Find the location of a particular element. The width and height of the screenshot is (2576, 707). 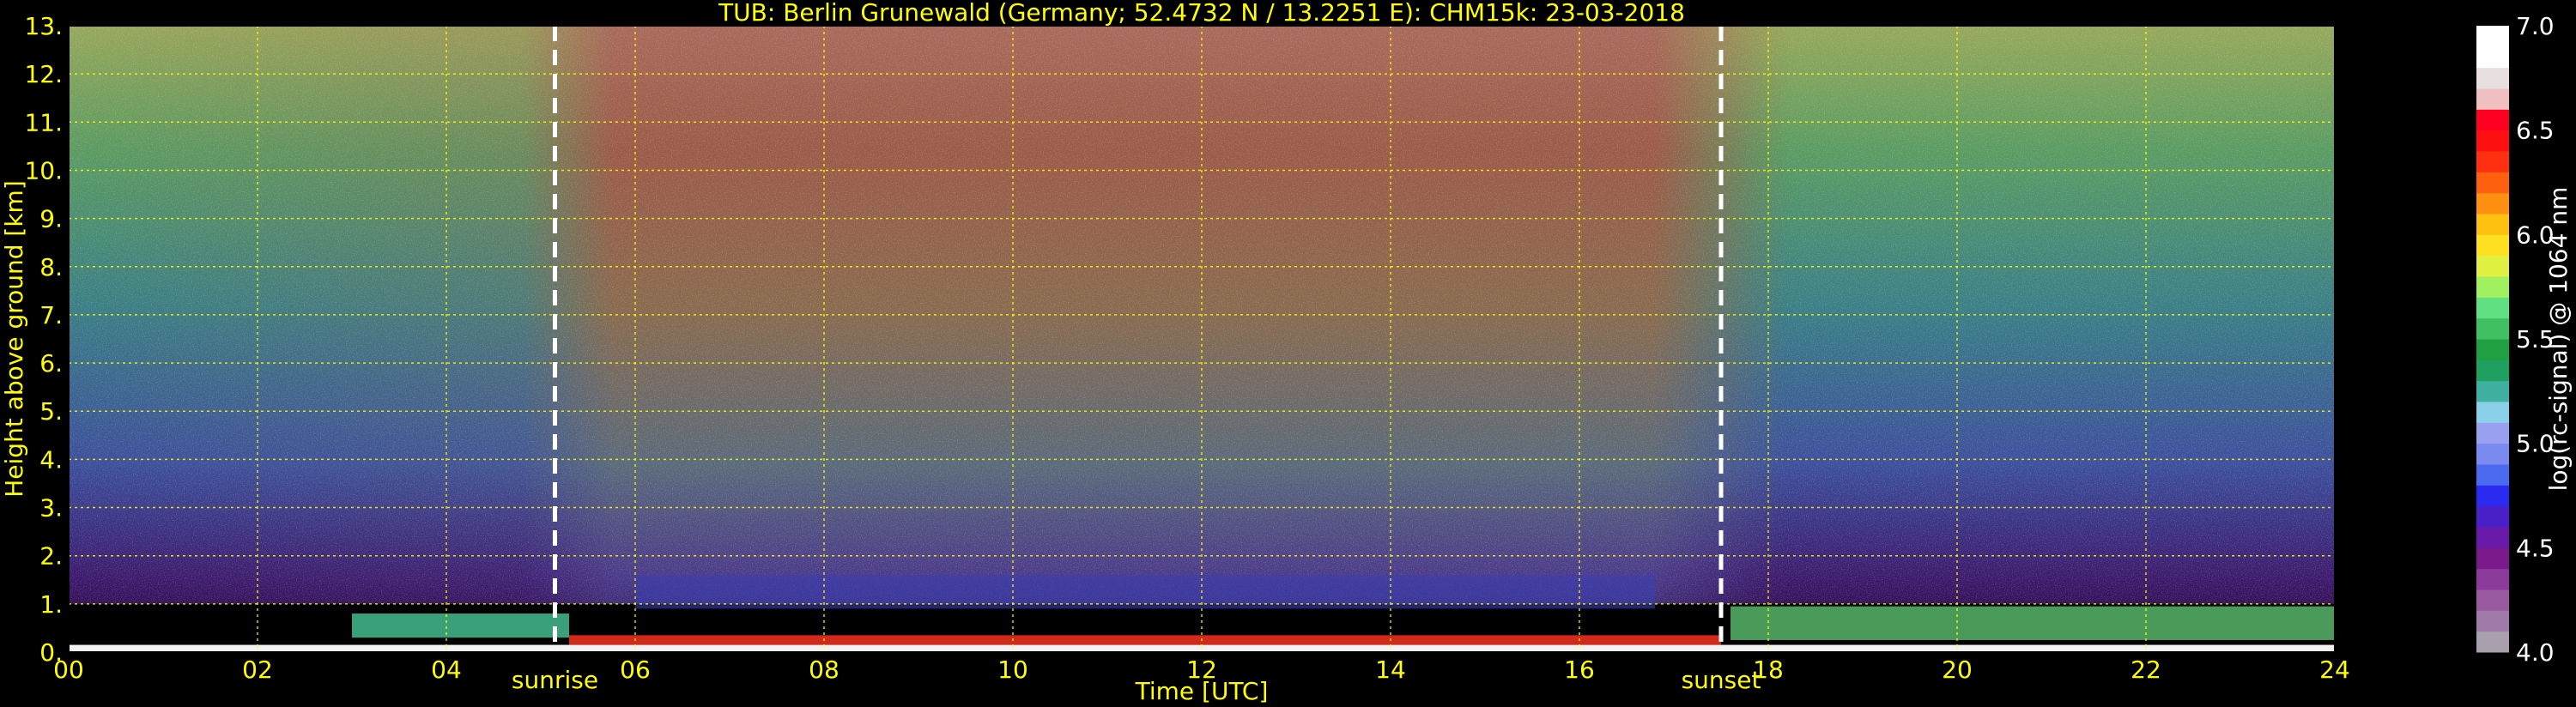

aerosol-layer-evening is located at coordinates (2032, 623).